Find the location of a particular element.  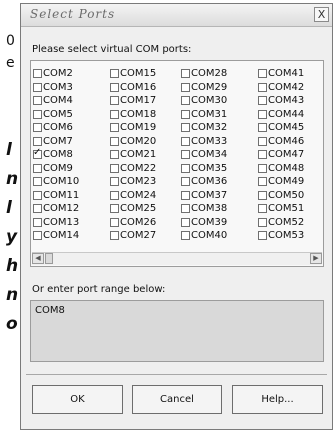

port-checkbox-item: COM26 is located at coordinates (145, 223).